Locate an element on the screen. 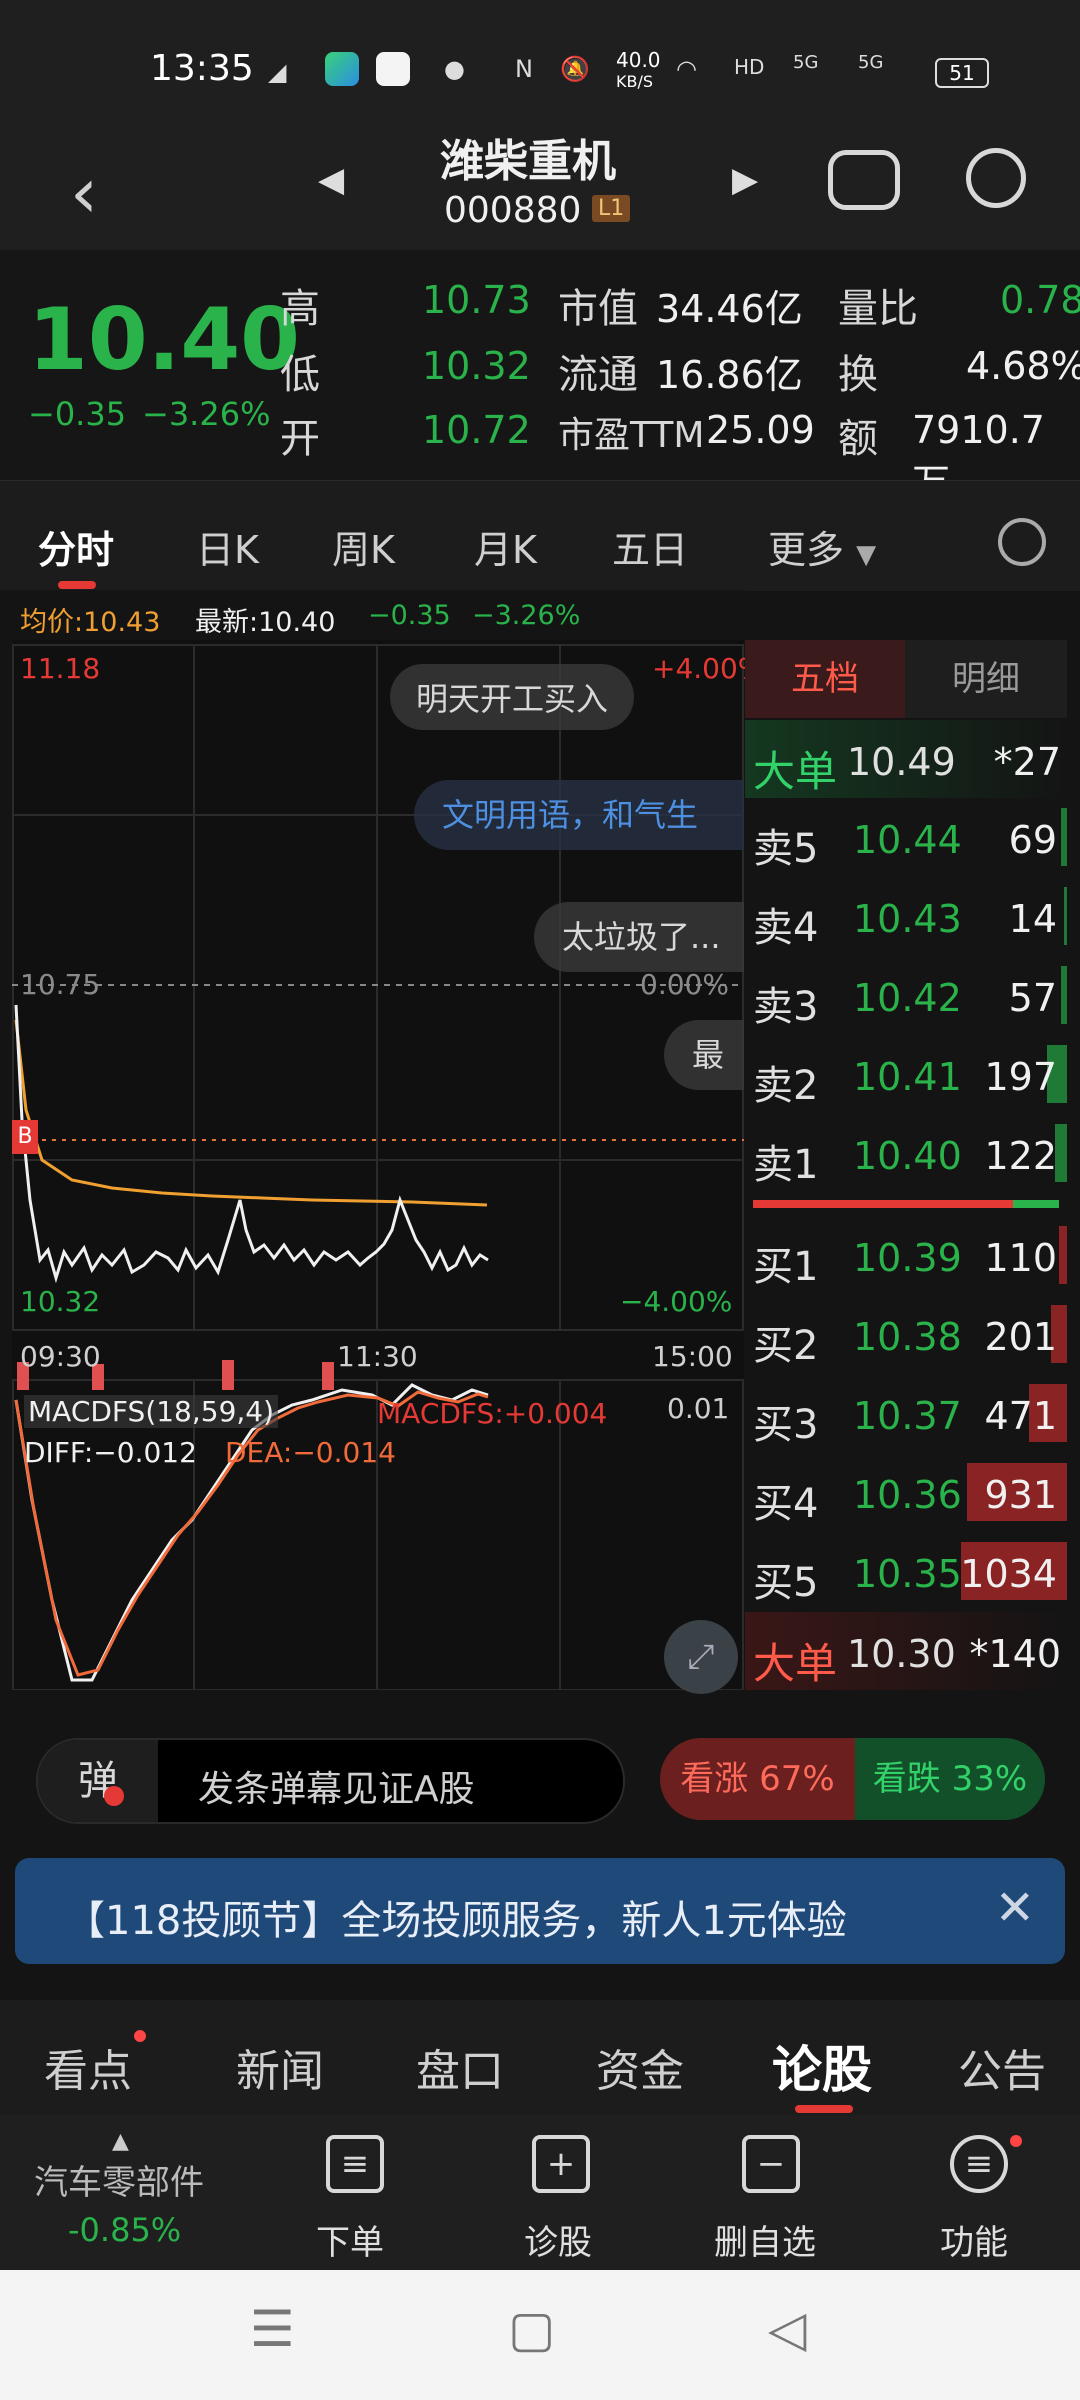 Image resolution: width=1080 pixels, height=2400 pixels. ask-row: 卖5 10.44 69 is located at coordinates (906, 837).